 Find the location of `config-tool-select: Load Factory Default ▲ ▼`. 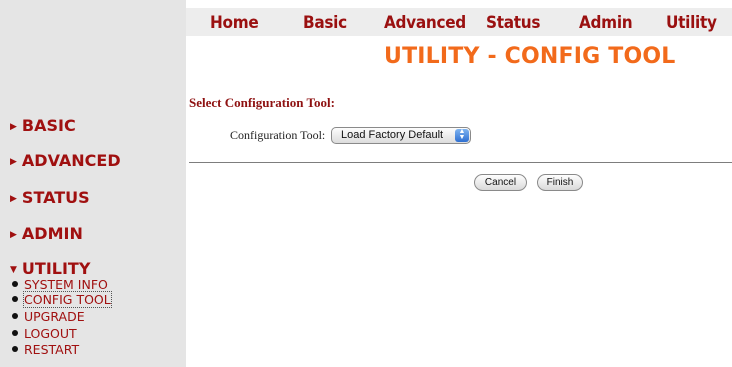

config-tool-select: Load Factory Default ▲ ▼ is located at coordinates (401, 135).